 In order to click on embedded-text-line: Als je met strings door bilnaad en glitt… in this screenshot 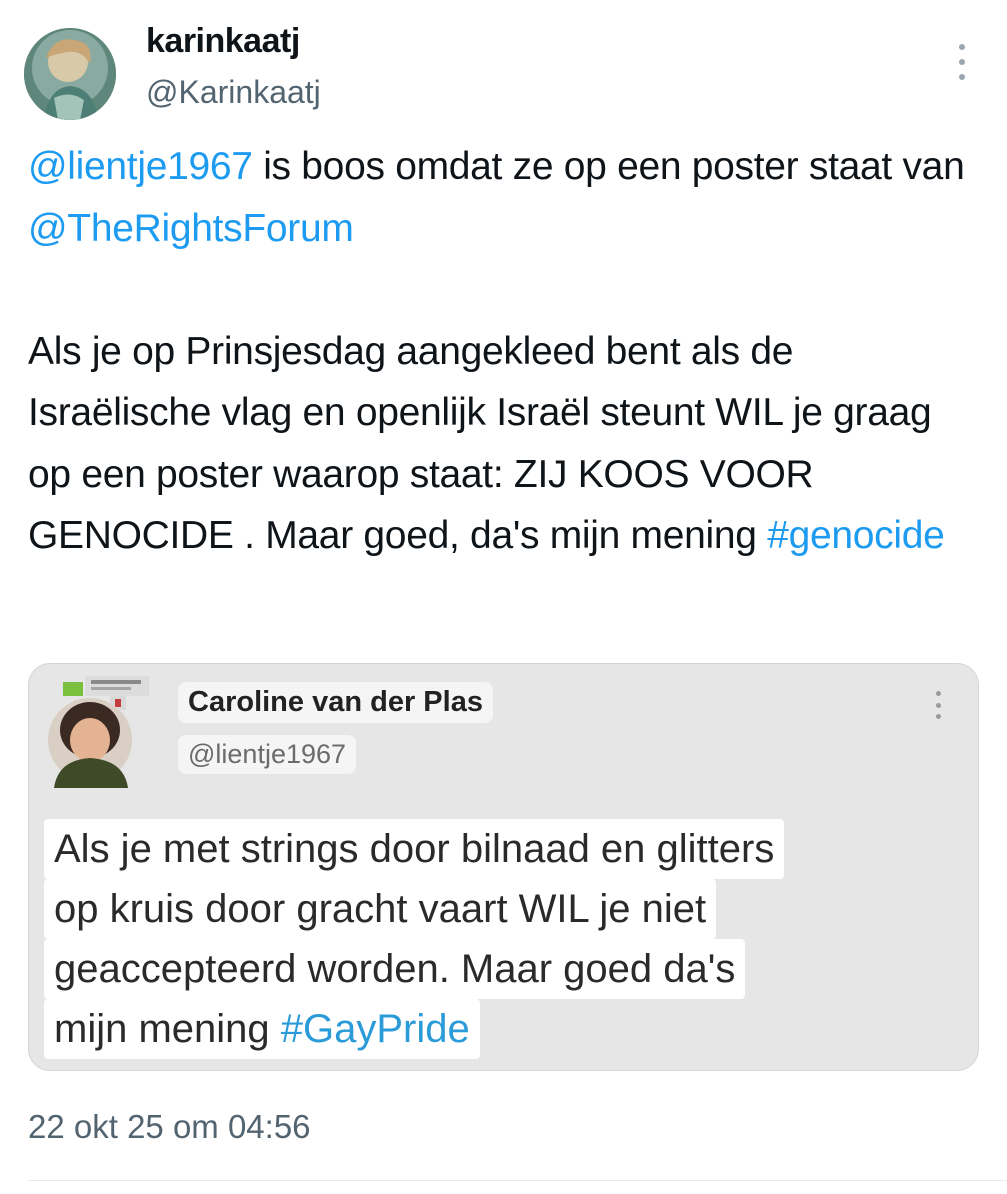, I will do `click(414, 849)`.